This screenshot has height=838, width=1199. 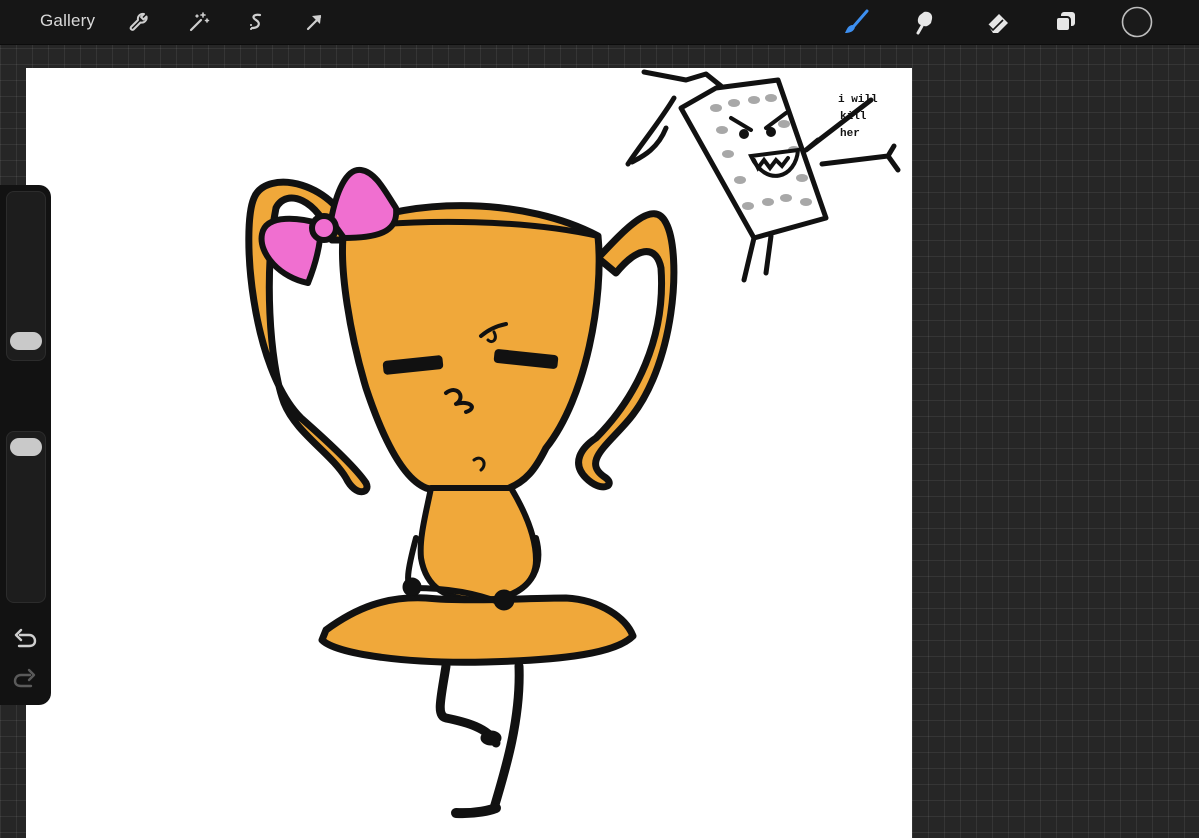 What do you see at coordinates (25, 638) in the screenshot?
I see `undo-button` at bounding box center [25, 638].